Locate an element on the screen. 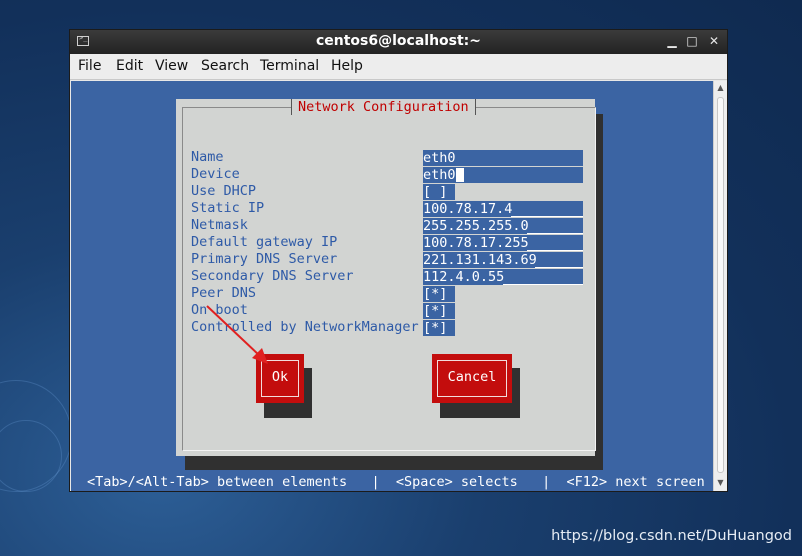  annotation-arrow-icon is located at coordinates (237, 334).